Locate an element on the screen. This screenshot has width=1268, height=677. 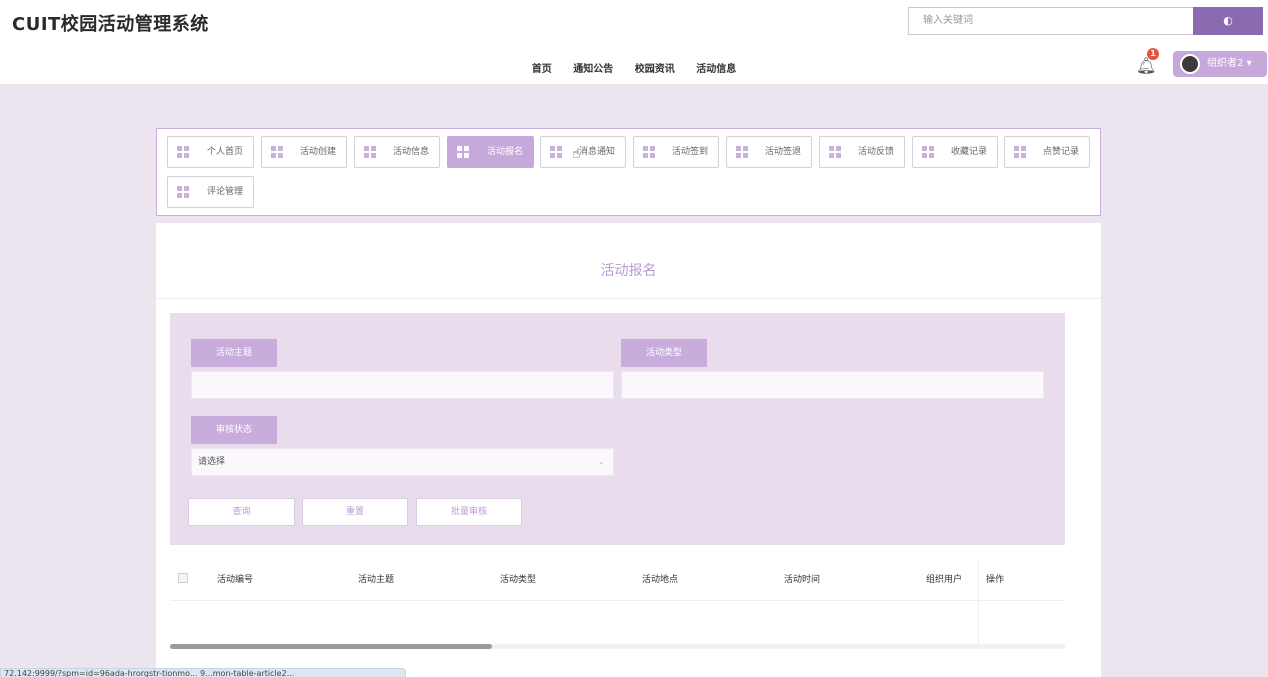
nav-item-notices: 通知公告 is located at coordinates (593, 67).